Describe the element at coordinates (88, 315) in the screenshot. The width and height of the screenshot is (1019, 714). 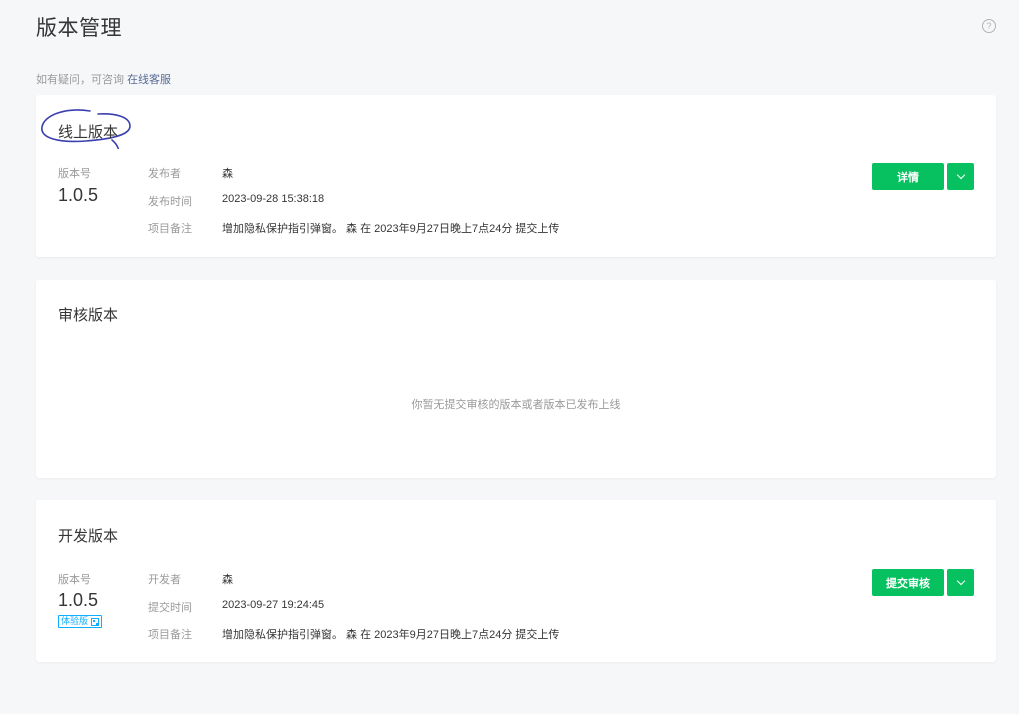
I see `review-version-title: 审核版本` at that location.